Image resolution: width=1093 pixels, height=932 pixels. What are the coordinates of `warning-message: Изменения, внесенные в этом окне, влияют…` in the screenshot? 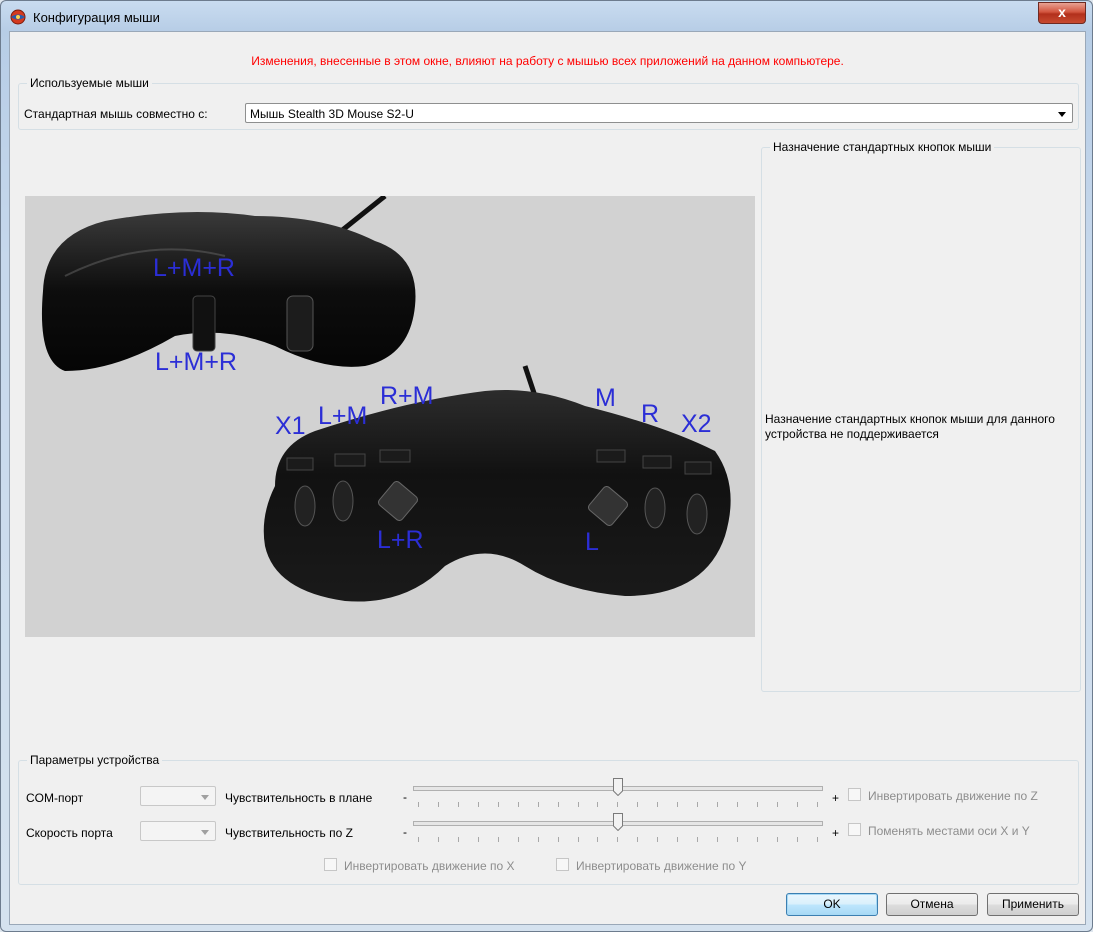 It's located at (547, 61).